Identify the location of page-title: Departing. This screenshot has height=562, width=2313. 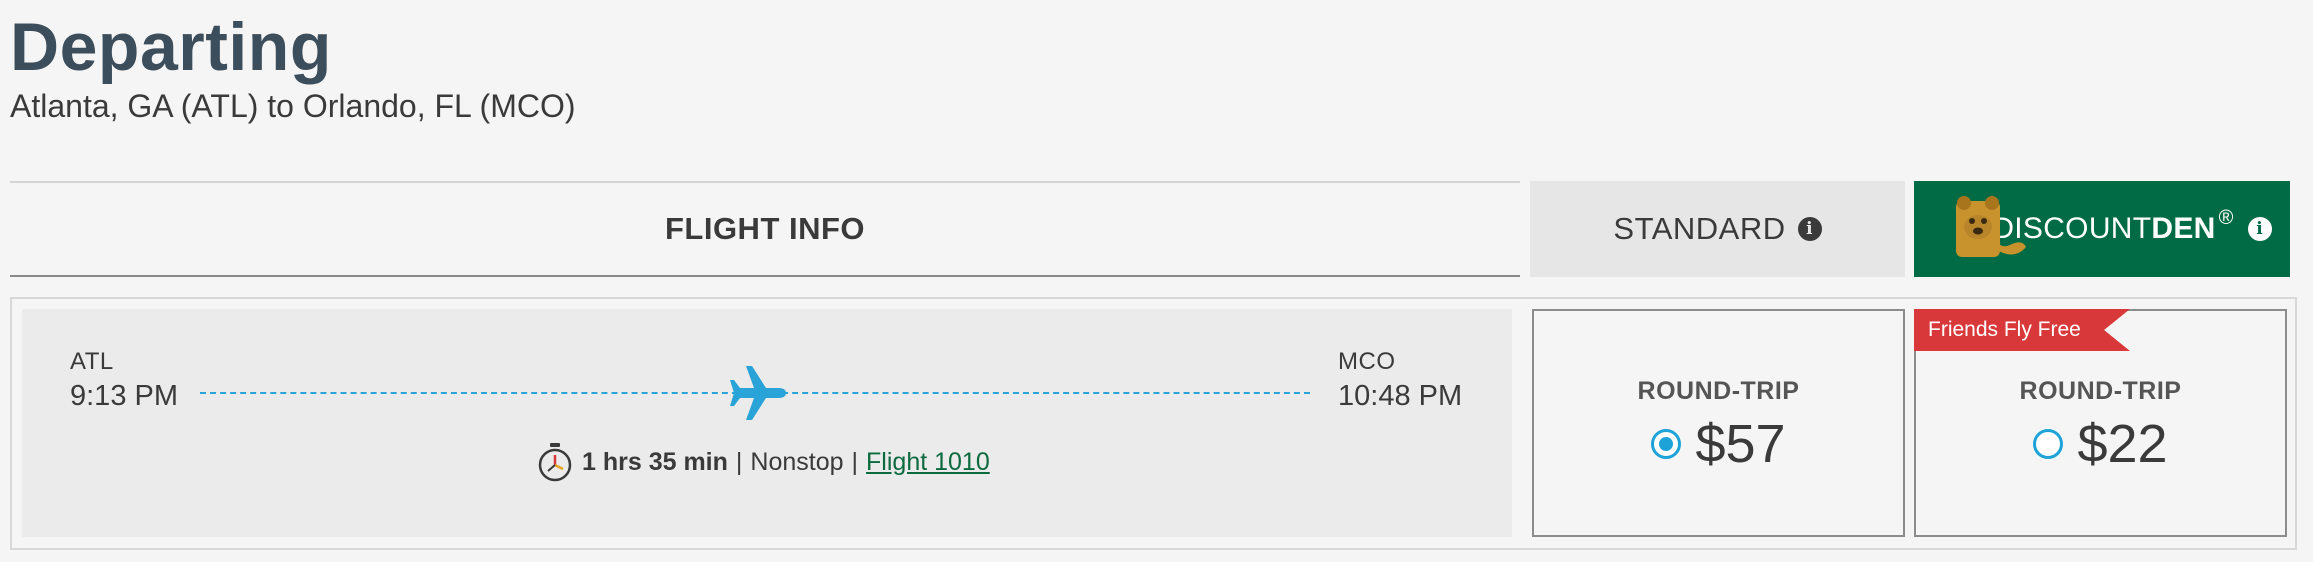
(171, 47).